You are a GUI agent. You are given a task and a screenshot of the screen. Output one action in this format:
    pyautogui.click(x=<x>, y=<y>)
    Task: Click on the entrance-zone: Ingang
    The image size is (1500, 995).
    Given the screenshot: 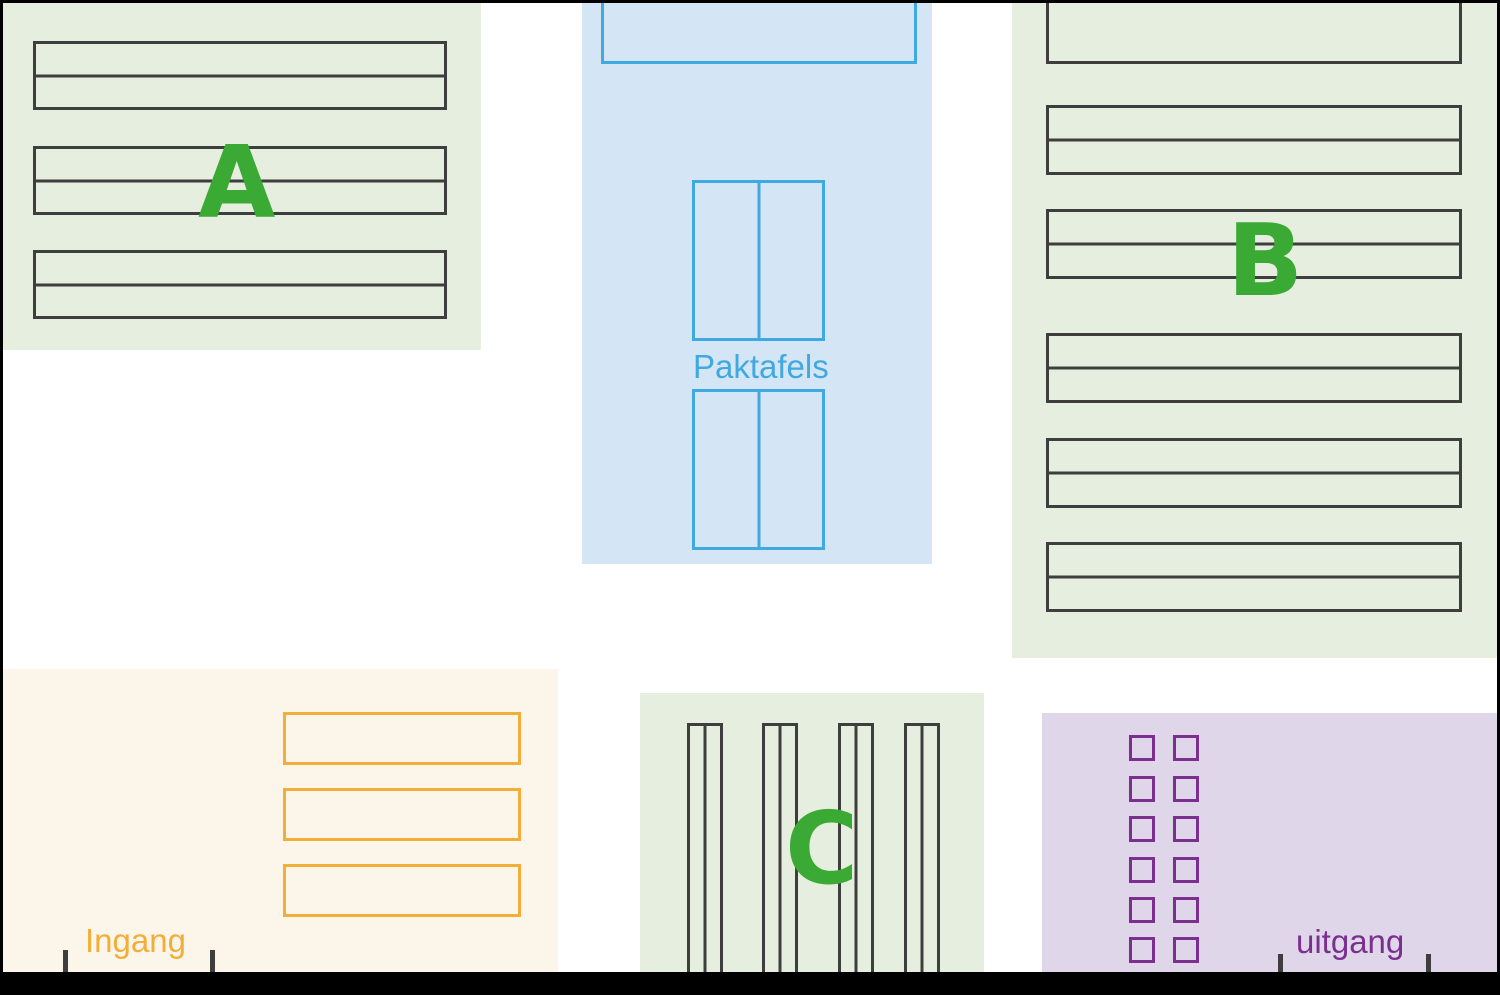 What is the action you would take?
    pyautogui.click(x=280, y=820)
    